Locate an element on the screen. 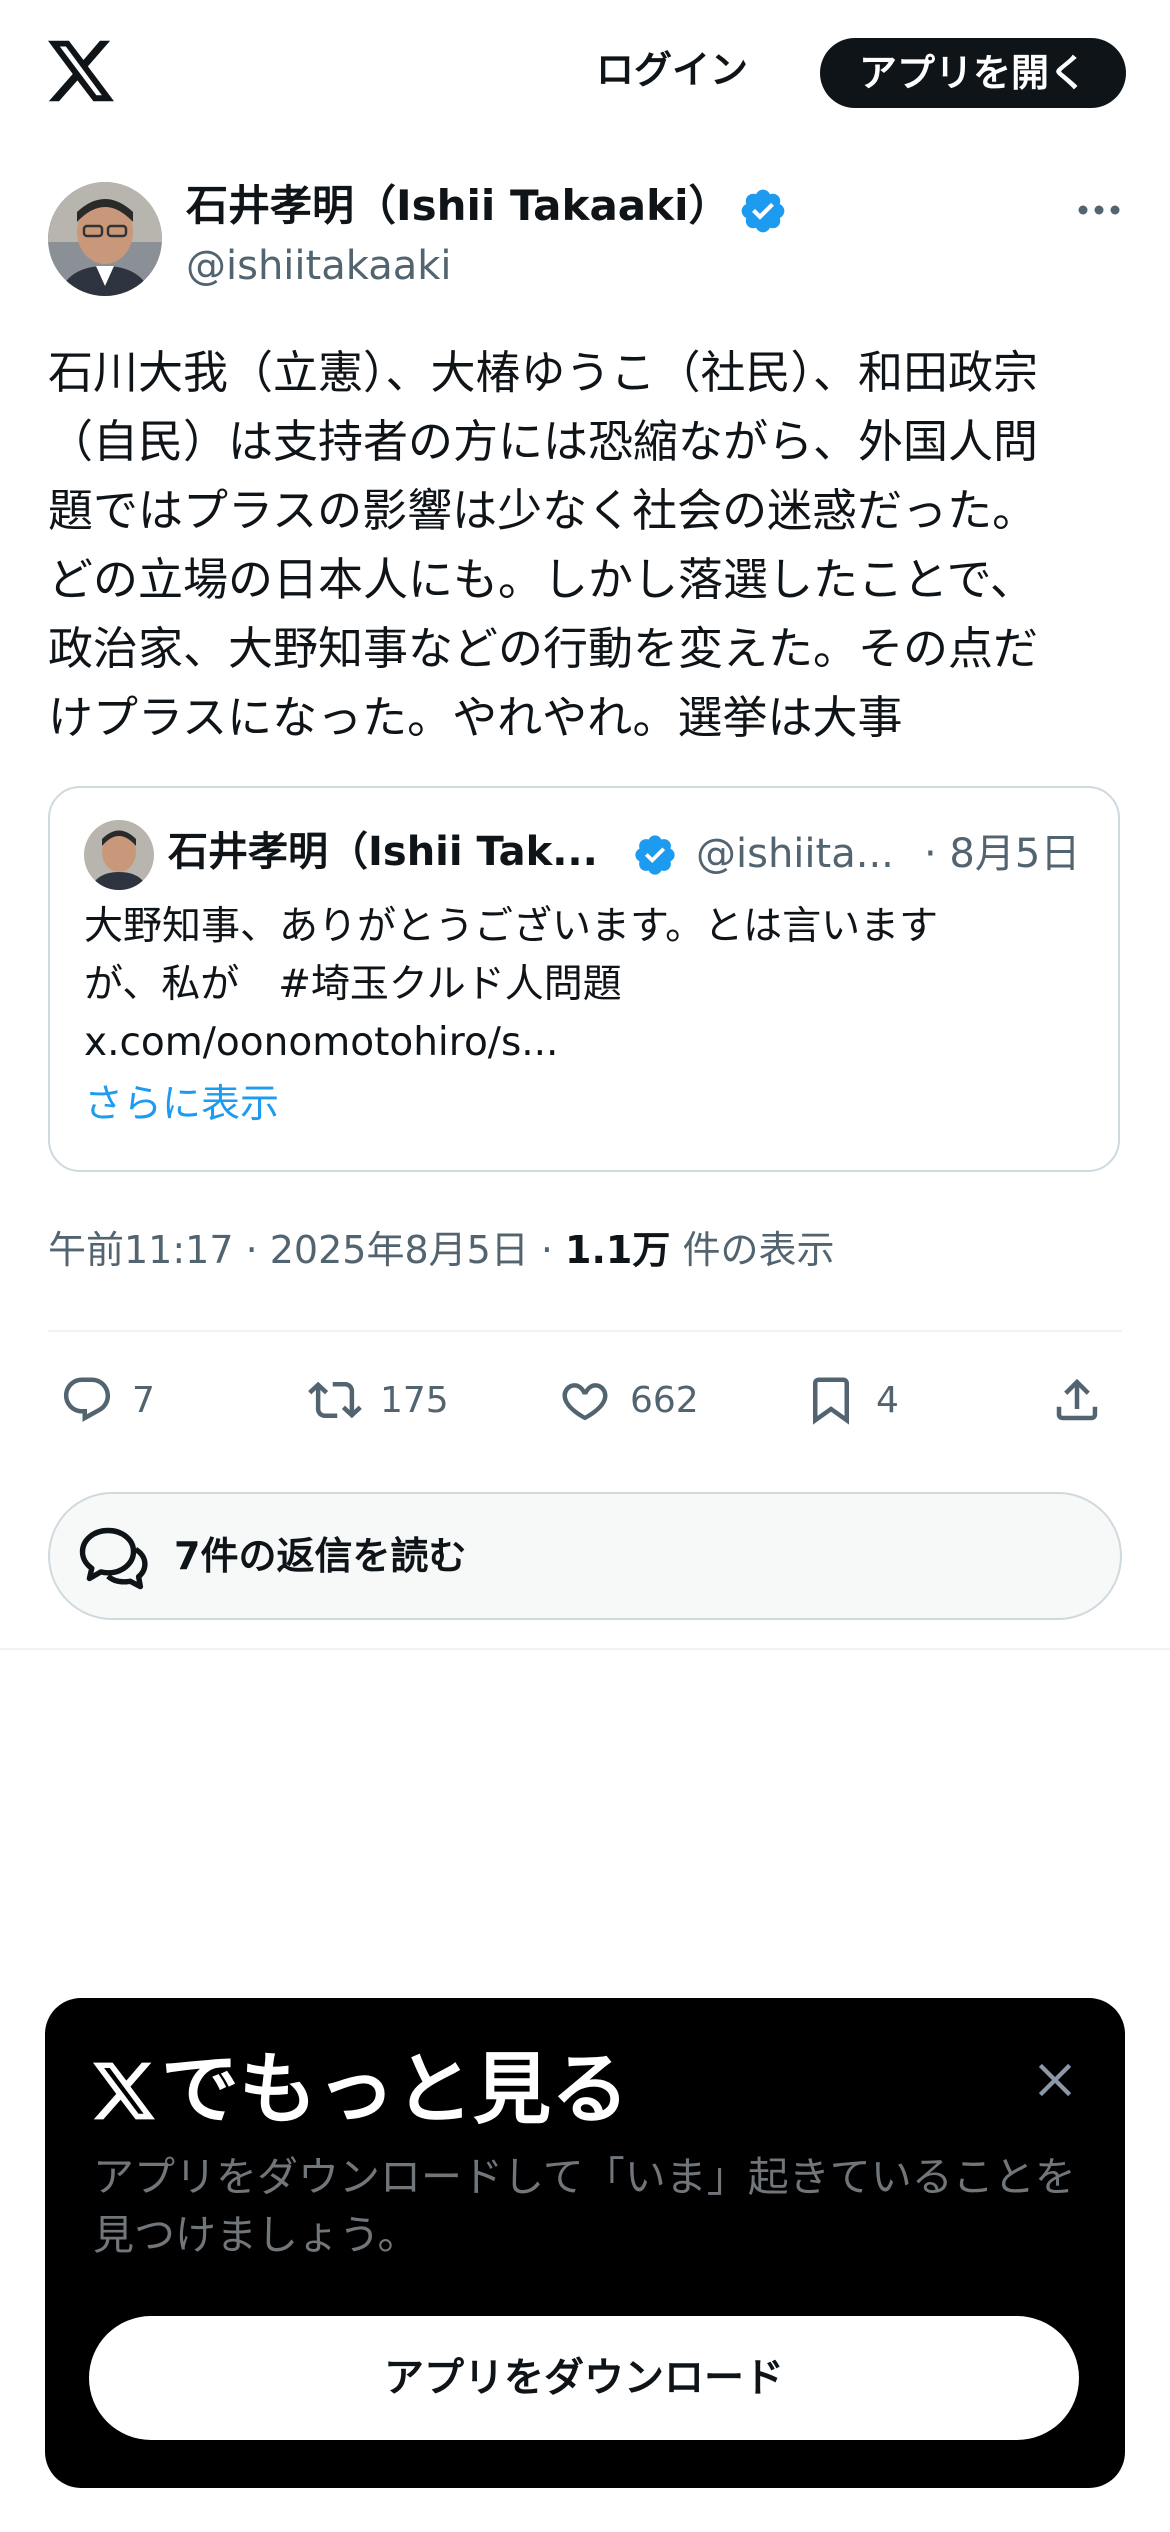  bookmark-button: 4 is located at coordinates (851, 1400).